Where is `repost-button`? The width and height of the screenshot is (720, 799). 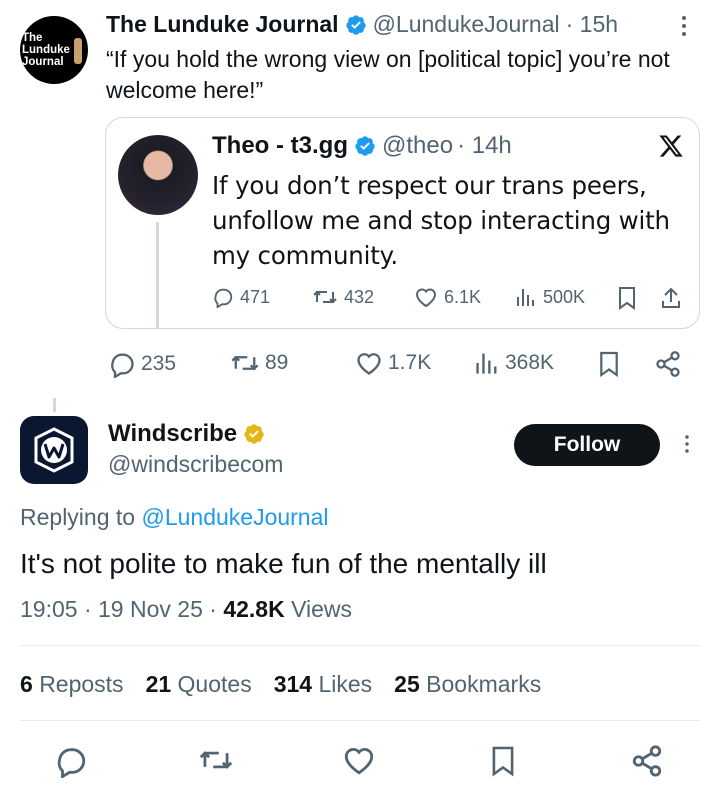 repost-button is located at coordinates (216, 760).